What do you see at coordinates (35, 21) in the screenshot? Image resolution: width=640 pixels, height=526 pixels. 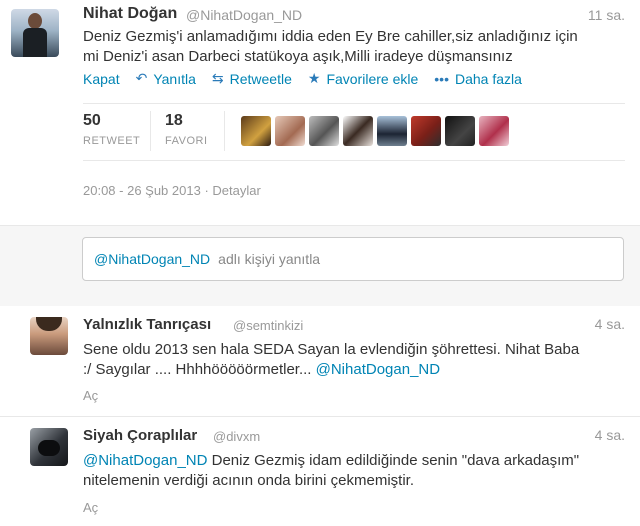 I see `avatar-head-shape` at bounding box center [35, 21].